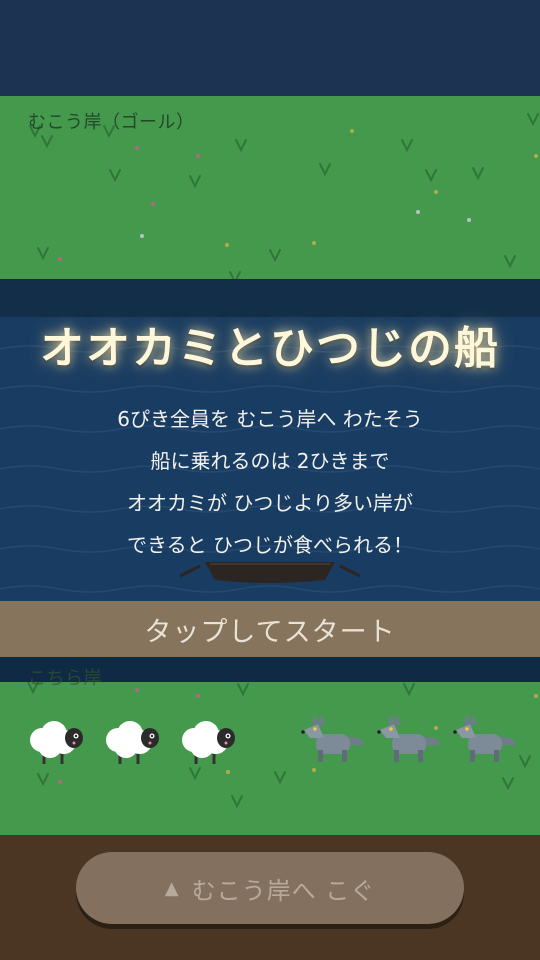 This screenshot has height=960, width=540. I want to click on rule-line: できると ひつじが食べられる！, so click(270, 545).